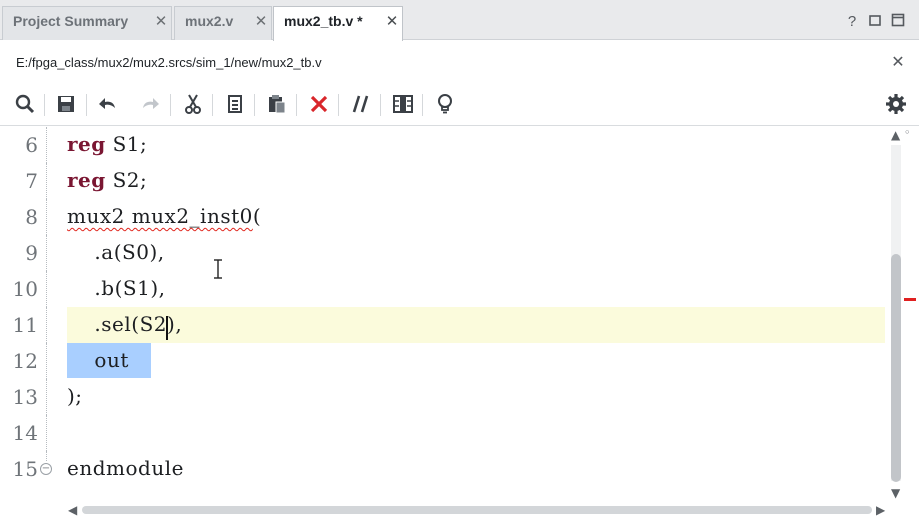 The height and width of the screenshot is (520, 919). I want to click on comment-icon, so click(361, 104).